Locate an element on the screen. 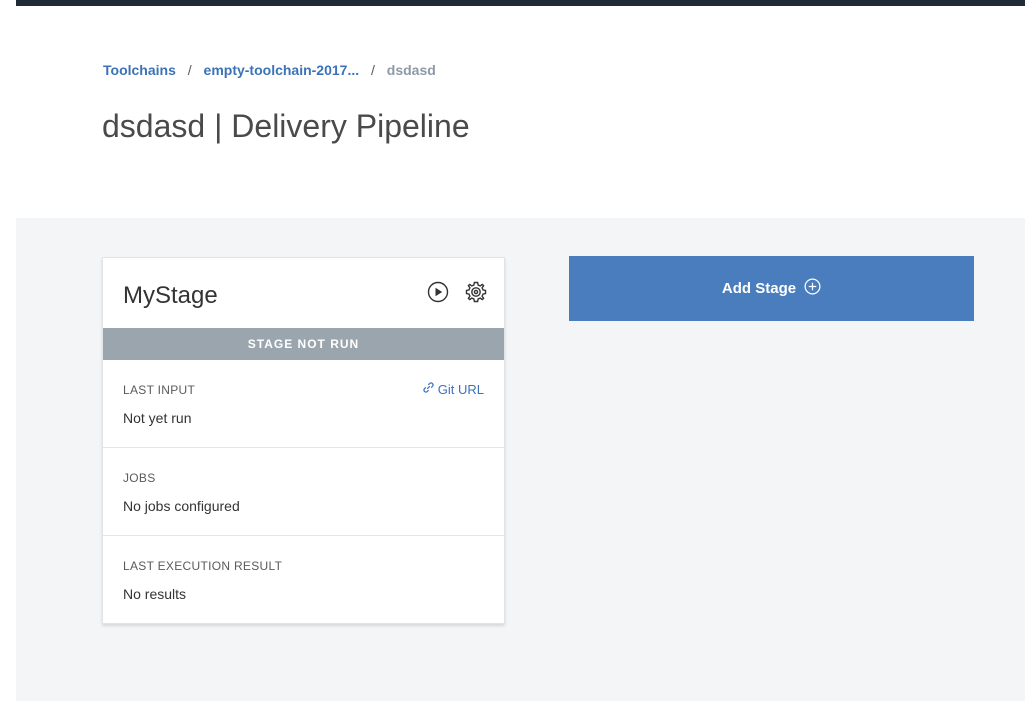  add-stage-button: Add Stage is located at coordinates (771, 288).